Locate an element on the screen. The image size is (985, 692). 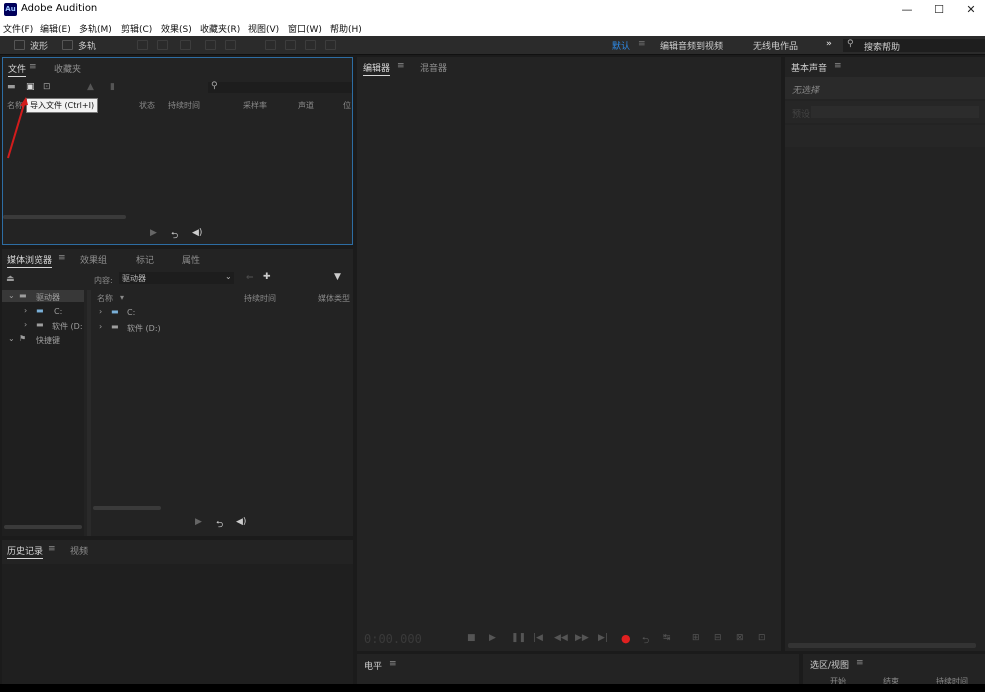
column-media-type: 媒体类型 is located at coordinates (334, 298).